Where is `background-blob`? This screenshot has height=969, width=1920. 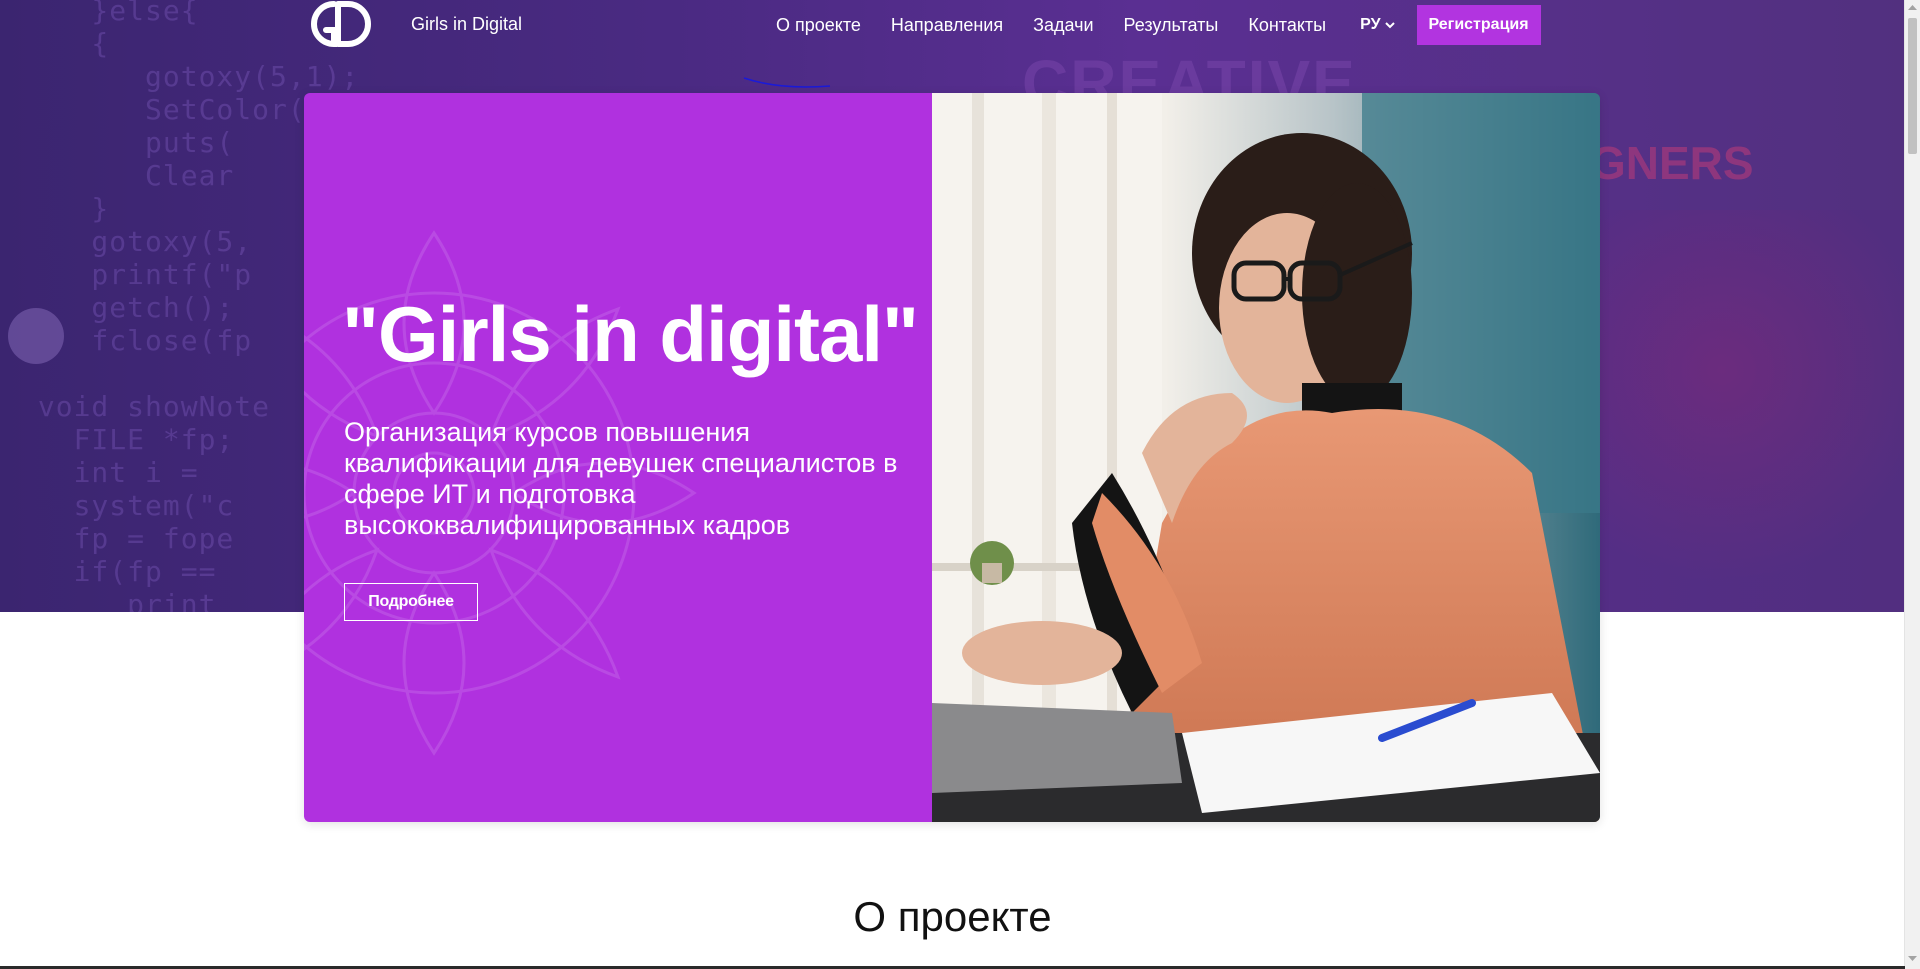 background-blob is located at coordinates (36, 336).